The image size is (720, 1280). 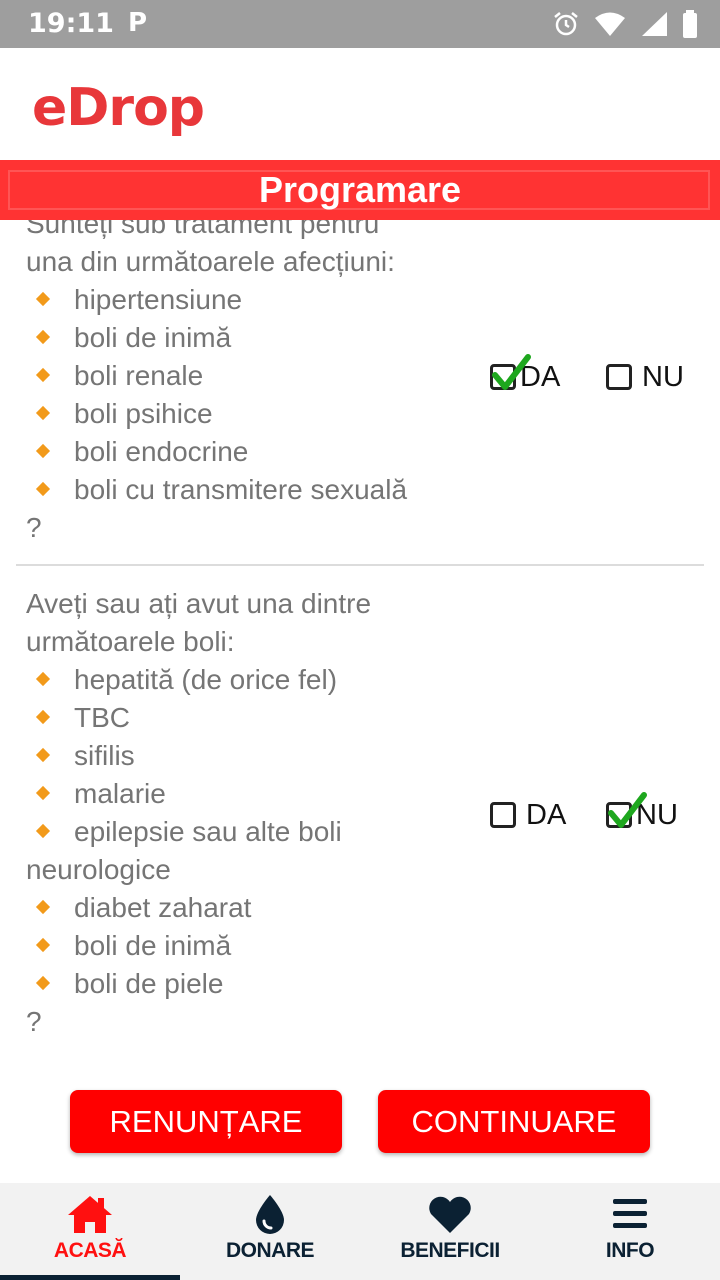 I want to click on list-item: boli cu transmitere sexuală, so click(x=246, y=490).